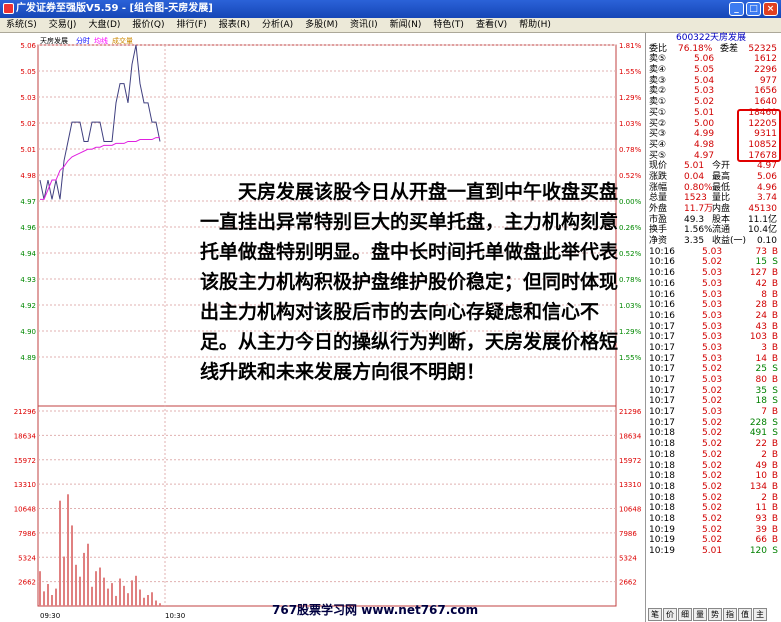  Describe the element at coordinates (766, 187) in the screenshot. I see `stat-val2: 4.96` at that location.